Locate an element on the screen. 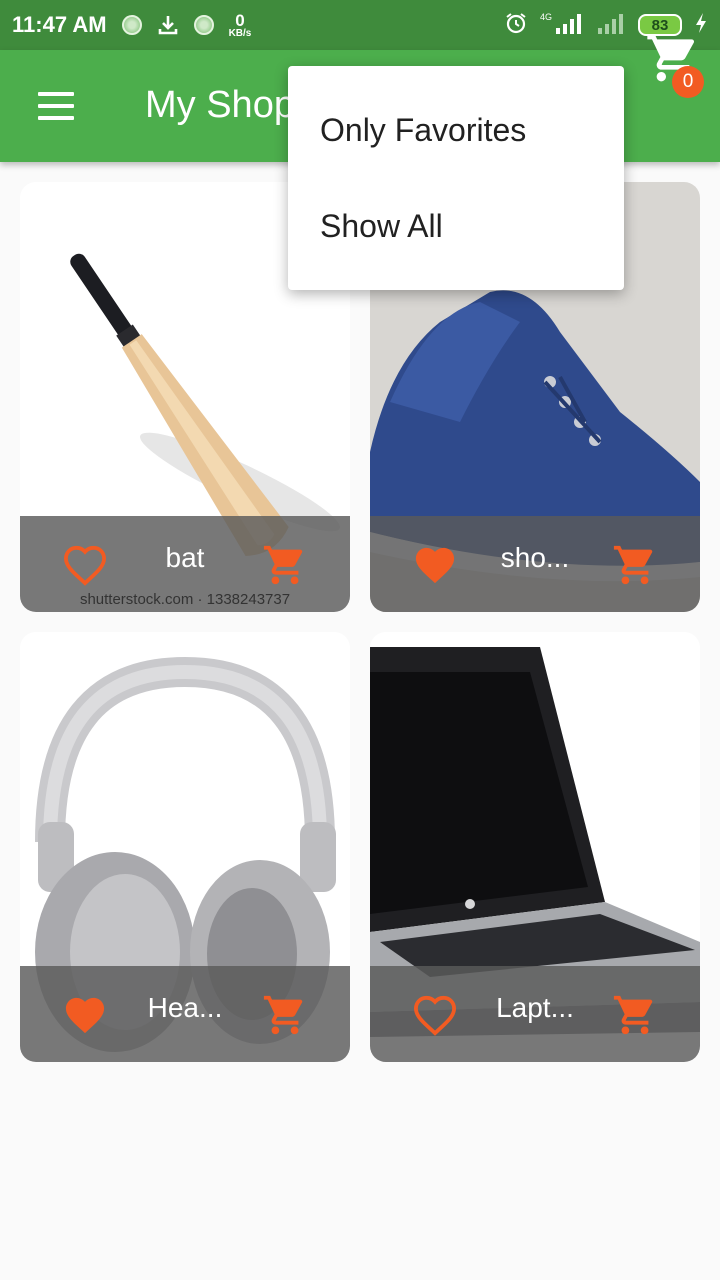 The height and width of the screenshot is (1280, 720). product-footer: bat shutterstock.com · 1338243737 is located at coordinates (185, 564).